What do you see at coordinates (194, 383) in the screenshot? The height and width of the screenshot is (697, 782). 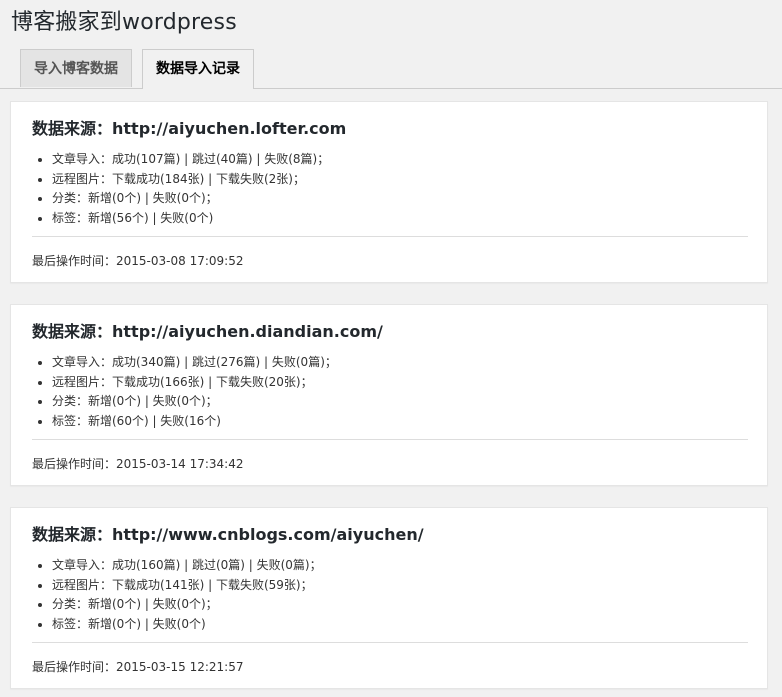 I see `list-item: 远程图片：下载成功(166张) | 下载失败(20张)；` at bounding box center [194, 383].